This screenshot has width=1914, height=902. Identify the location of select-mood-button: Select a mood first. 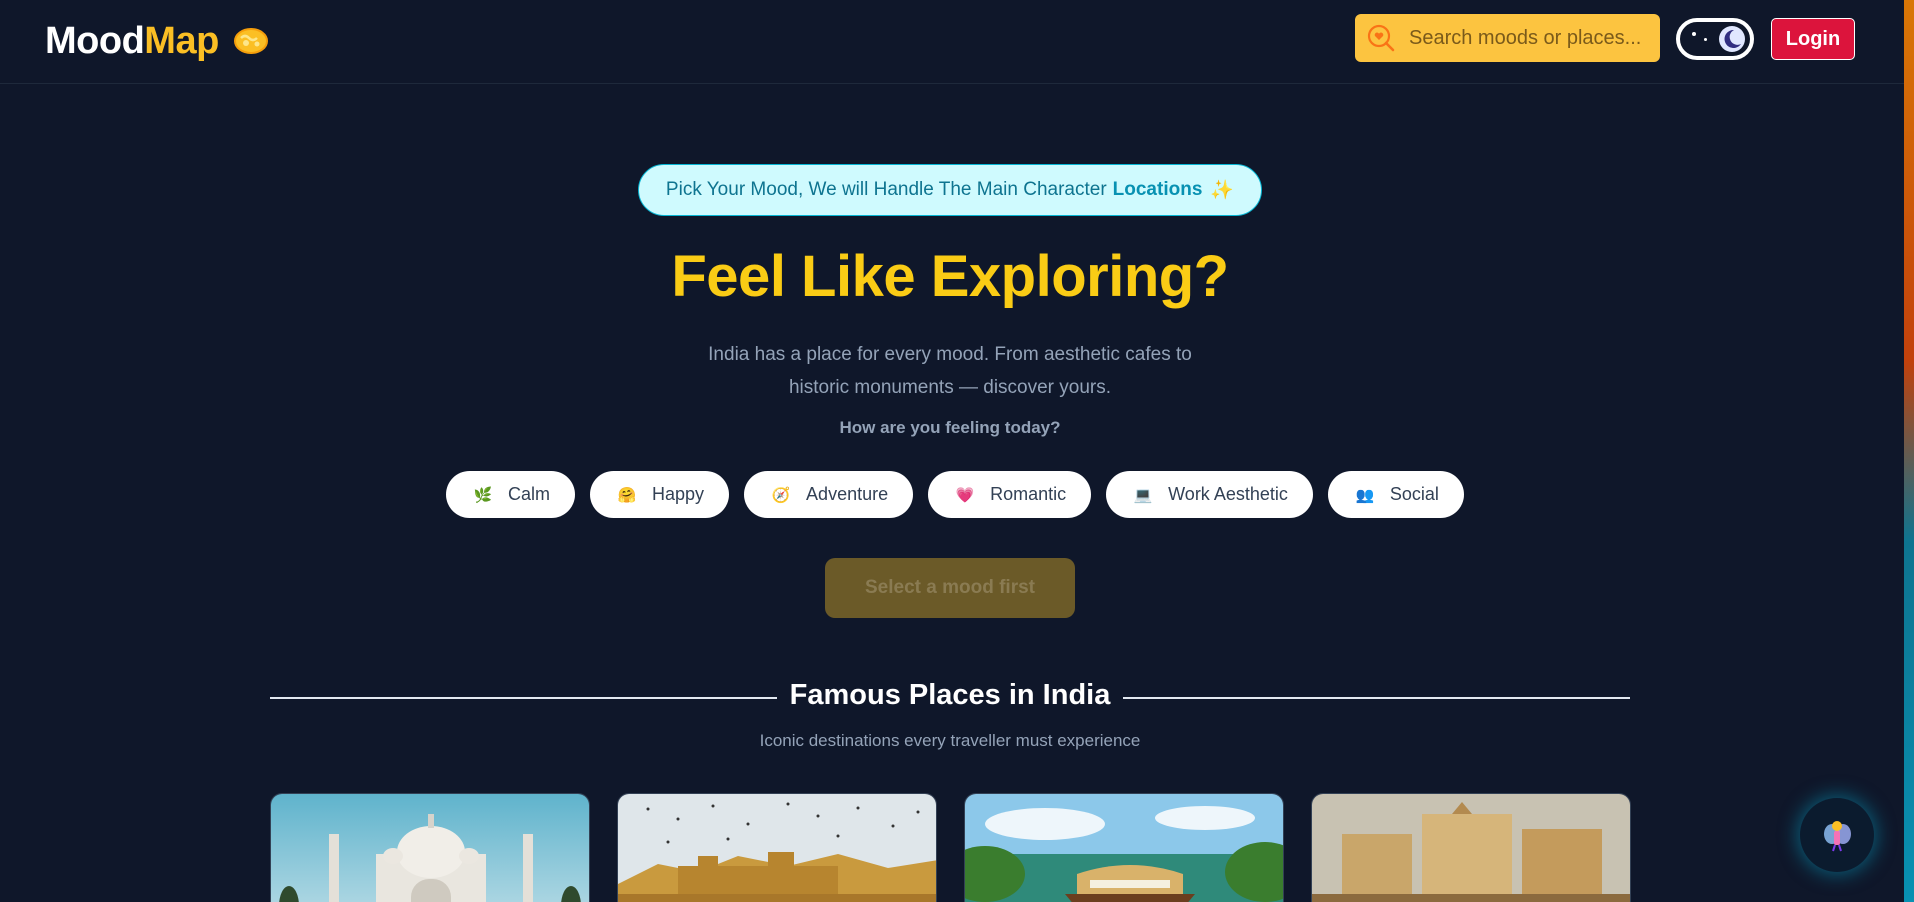
(950, 588).